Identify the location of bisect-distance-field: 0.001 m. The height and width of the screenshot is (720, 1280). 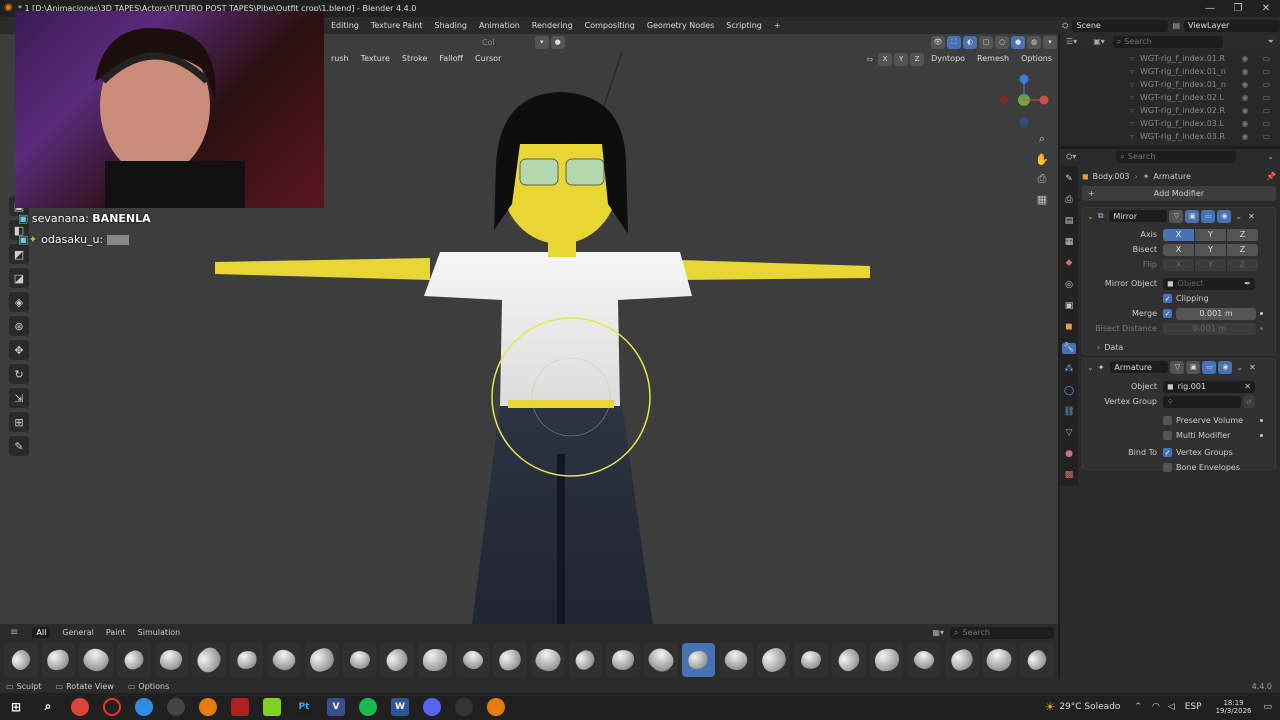
(1209, 328).